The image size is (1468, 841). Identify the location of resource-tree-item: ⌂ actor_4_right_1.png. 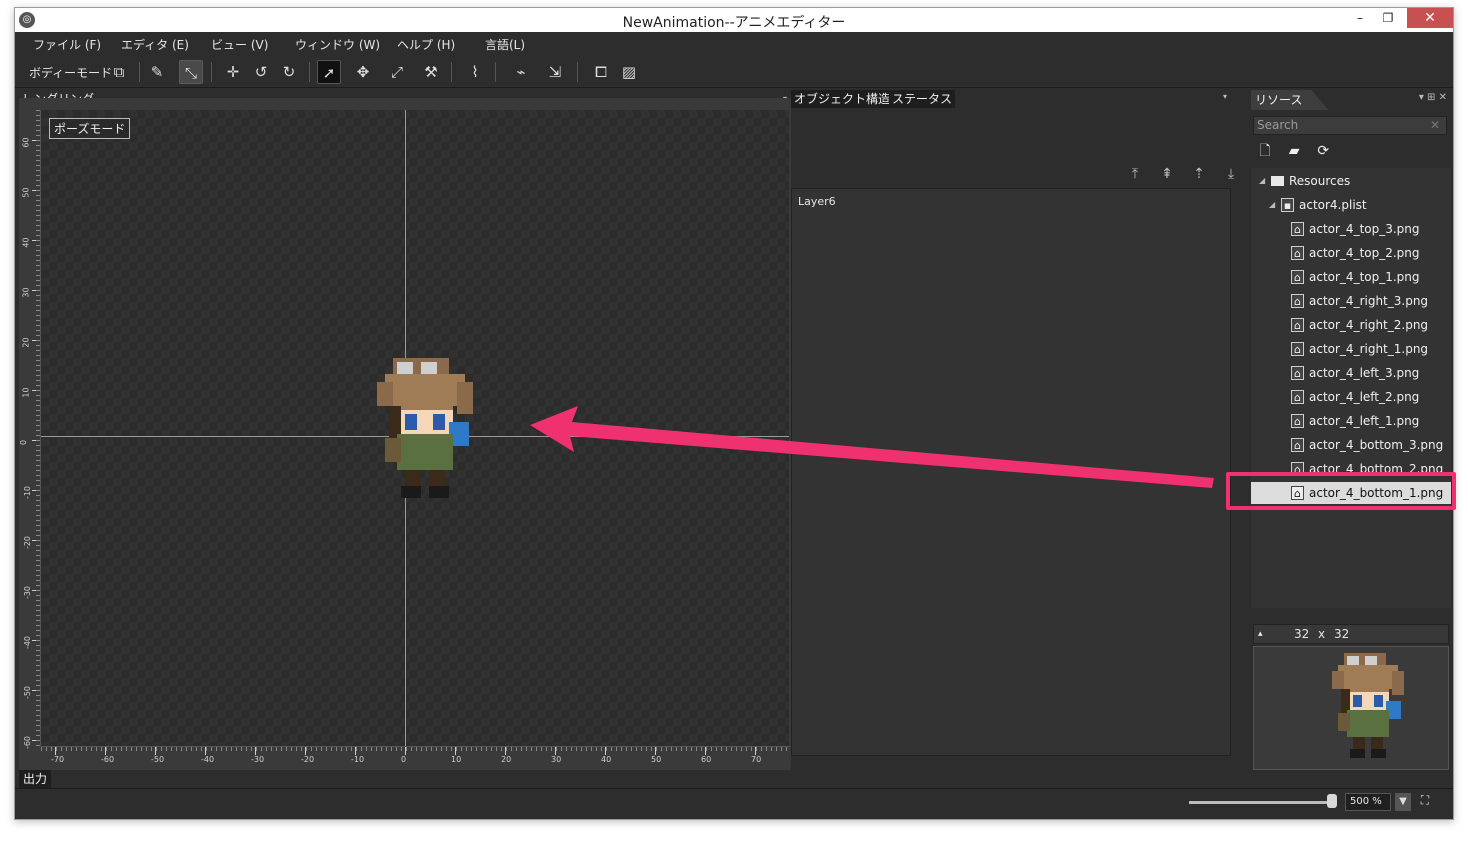
(1351, 349).